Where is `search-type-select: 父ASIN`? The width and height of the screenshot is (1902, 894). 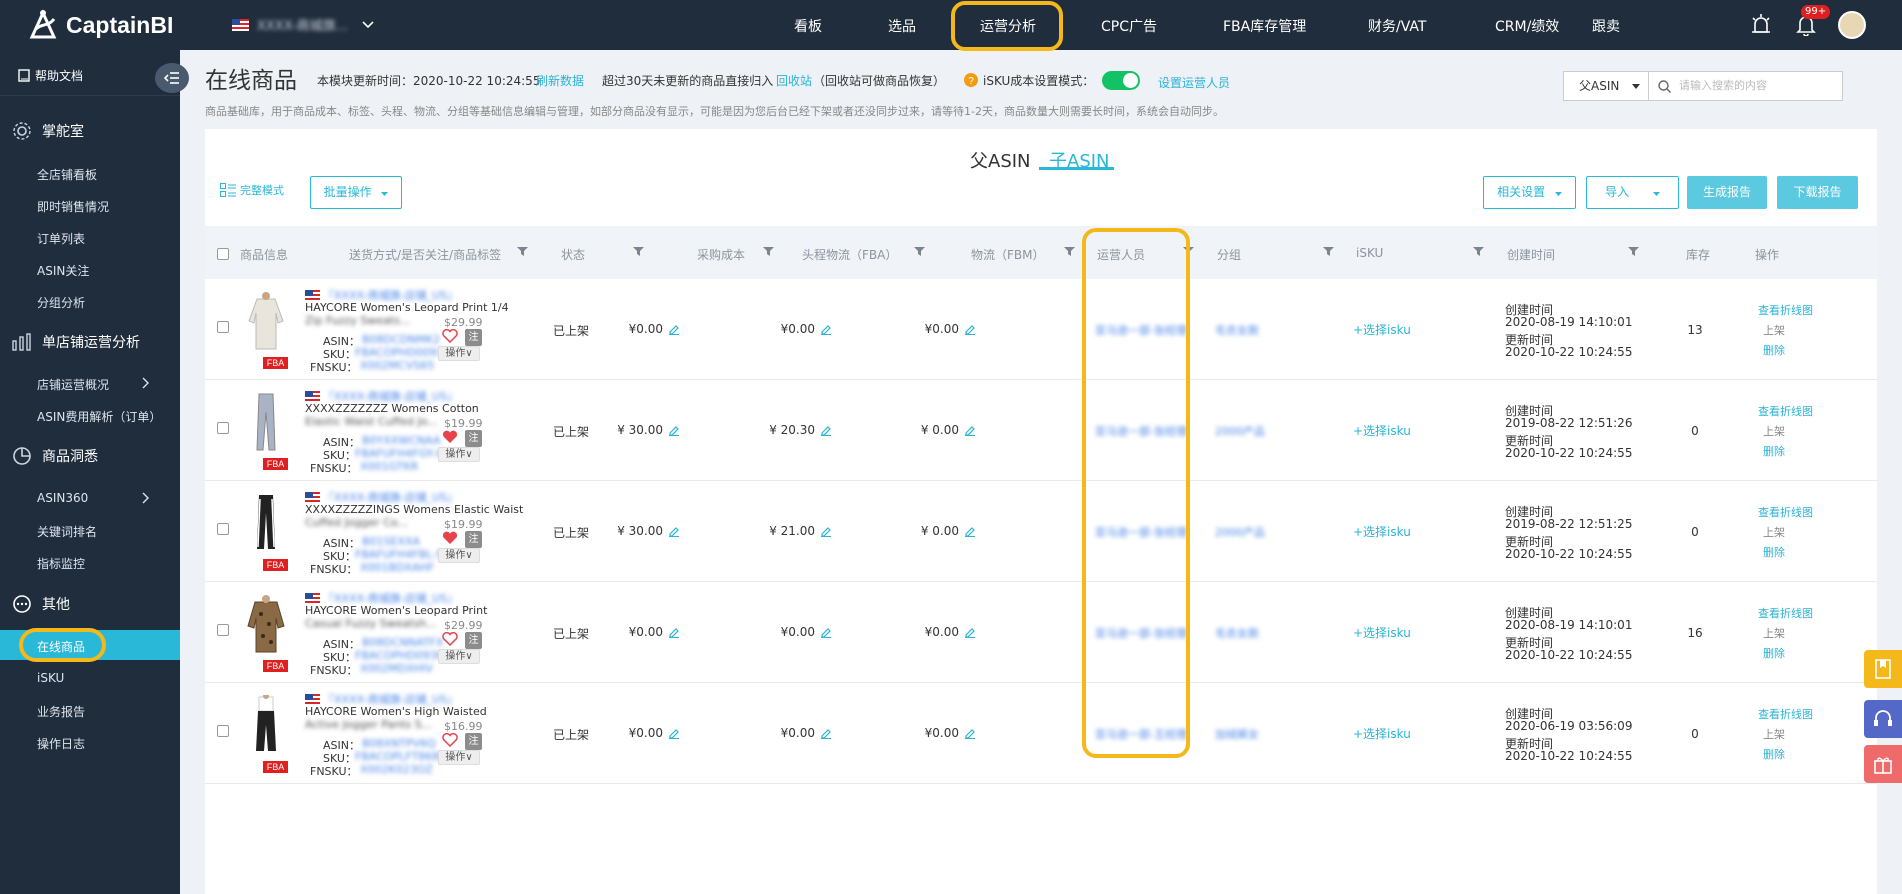 search-type-select: 父ASIN is located at coordinates (1606, 86).